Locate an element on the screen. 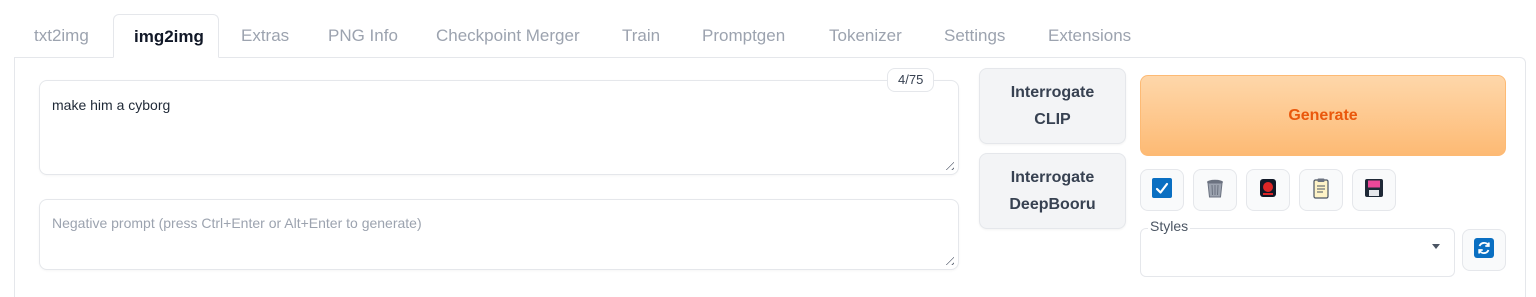  check-button is located at coordinates (1162, 190).